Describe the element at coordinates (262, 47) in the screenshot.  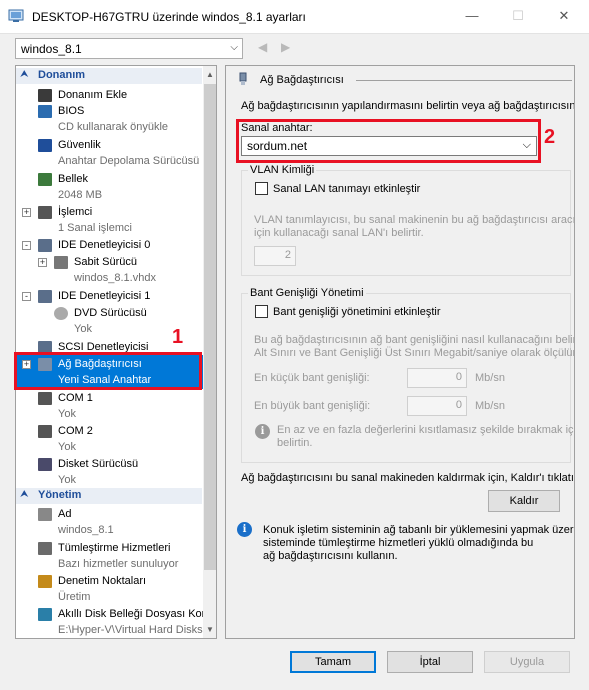
I see `back-button: ◀` at that location.